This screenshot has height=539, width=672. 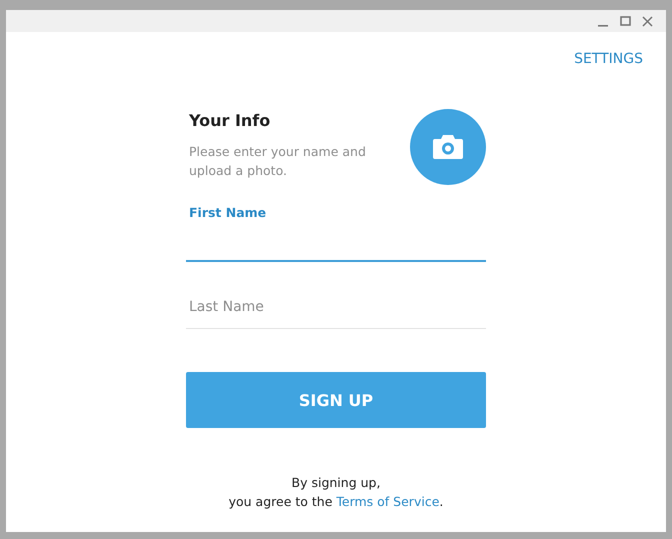 I want to click on form-subtitle: Please enter your name and upload a photo., so click(x=278, y=161).